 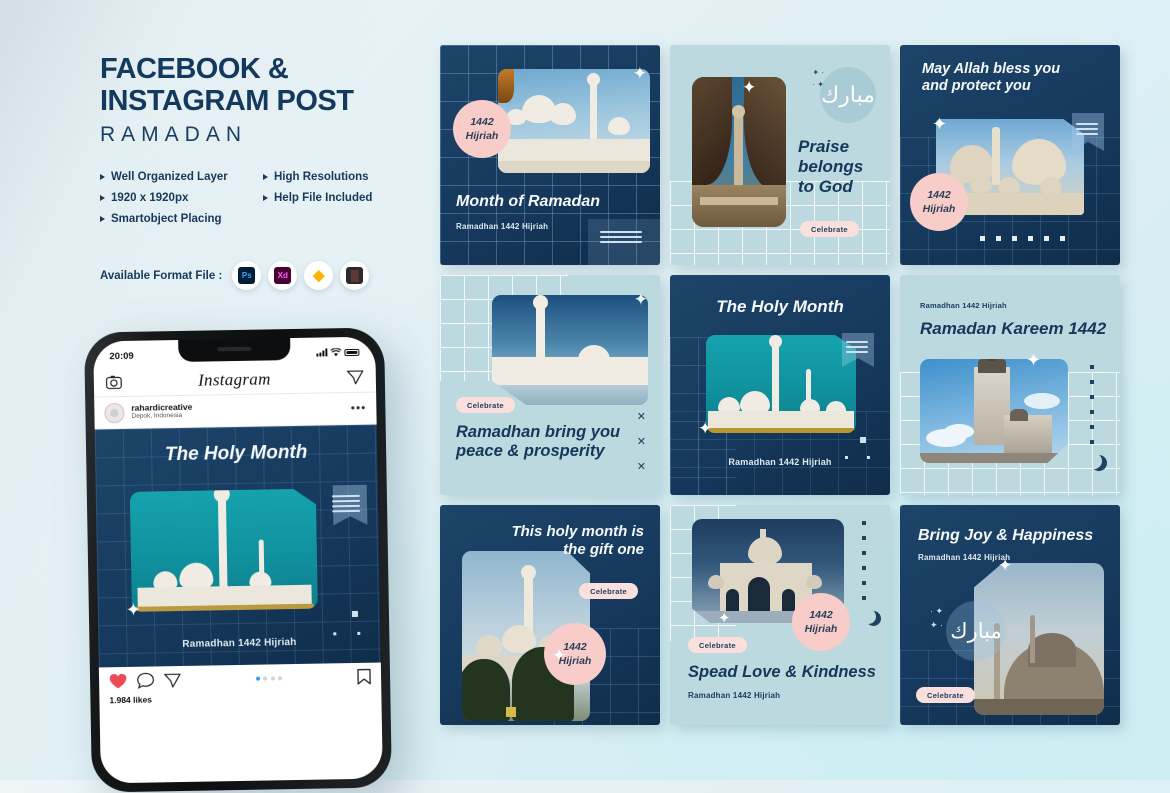 What do you see at coordinates (782, 672) in the screenshot?
I see `card-title: Spead Love & Kindness` at bounding box center [782, 672].